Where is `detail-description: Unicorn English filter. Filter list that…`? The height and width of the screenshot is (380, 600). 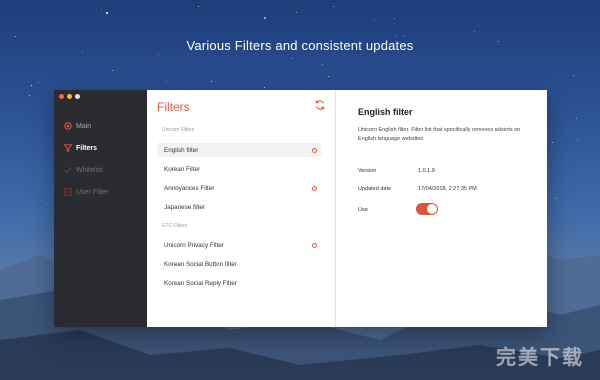
detail-description: Unicorn English filter. Filter list that… is located at coordinates (439, 134).